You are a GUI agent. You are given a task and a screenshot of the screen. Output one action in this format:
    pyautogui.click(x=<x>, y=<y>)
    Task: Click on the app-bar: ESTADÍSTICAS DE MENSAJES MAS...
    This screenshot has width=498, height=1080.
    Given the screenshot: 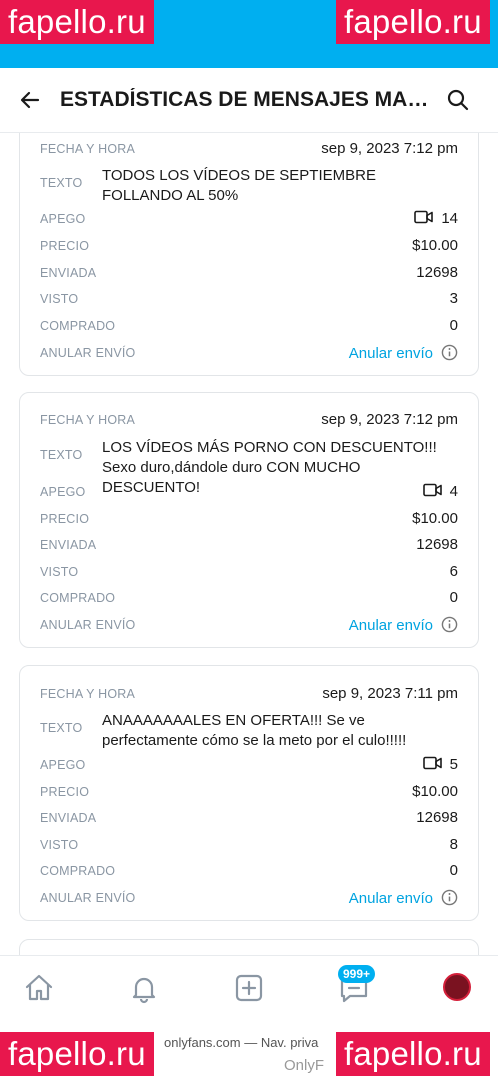 What is the action you would take?
    pyautogui.click(x=249, y=100)
    